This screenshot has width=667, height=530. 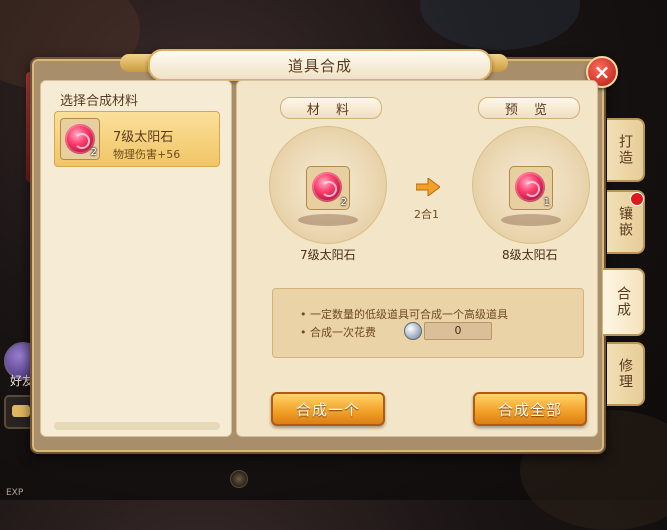 What do you see at coordinates (99, 101) in the screenshot?
I see `material-list-header: 选择合成材料` at bounding box center [99, 101].